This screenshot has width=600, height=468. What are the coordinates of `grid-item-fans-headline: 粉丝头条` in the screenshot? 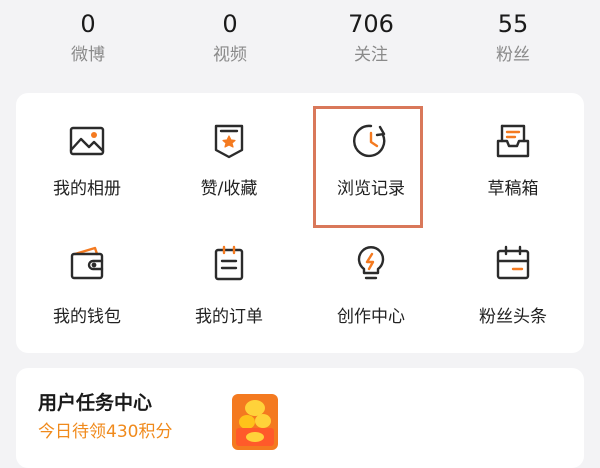 It's located at (513, 288).